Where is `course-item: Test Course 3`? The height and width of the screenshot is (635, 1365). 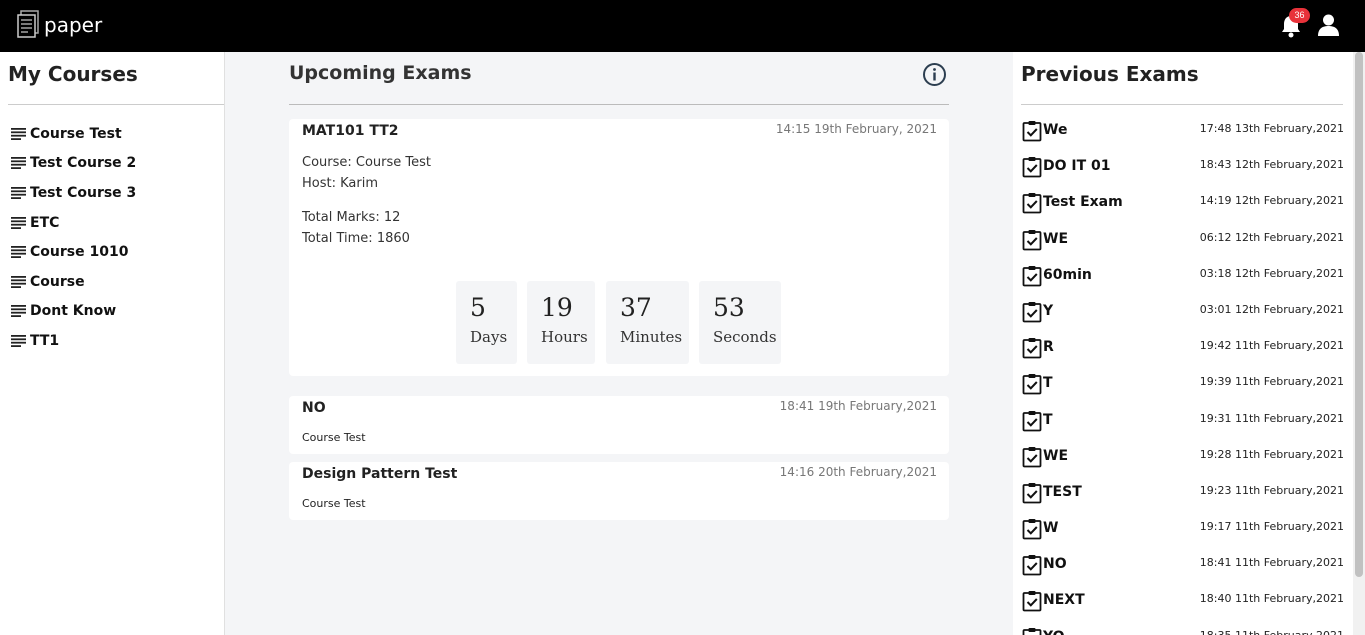 course-item: Test Course 3 is located at coordinates (73, 193).